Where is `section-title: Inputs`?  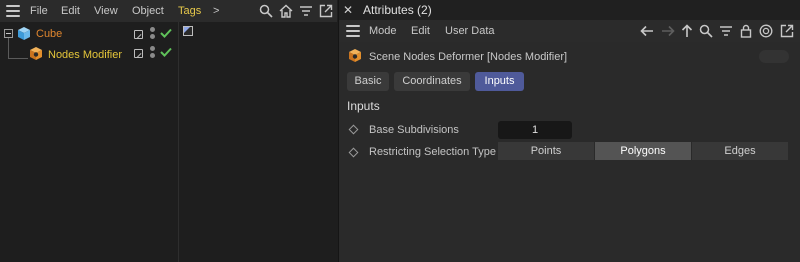 section-title: Inputs is located at coordinates (363, 106).